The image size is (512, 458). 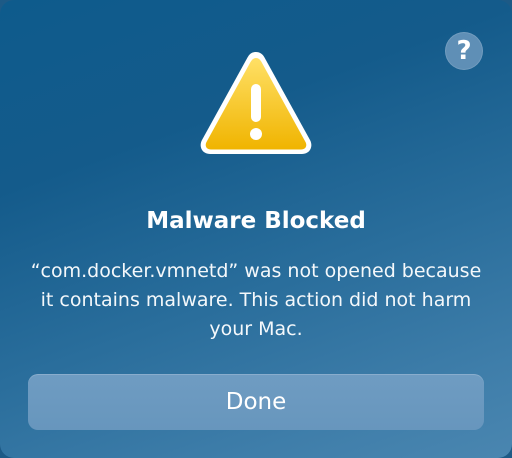 I want to click on done-button: Done, so click(x=256, y=402).